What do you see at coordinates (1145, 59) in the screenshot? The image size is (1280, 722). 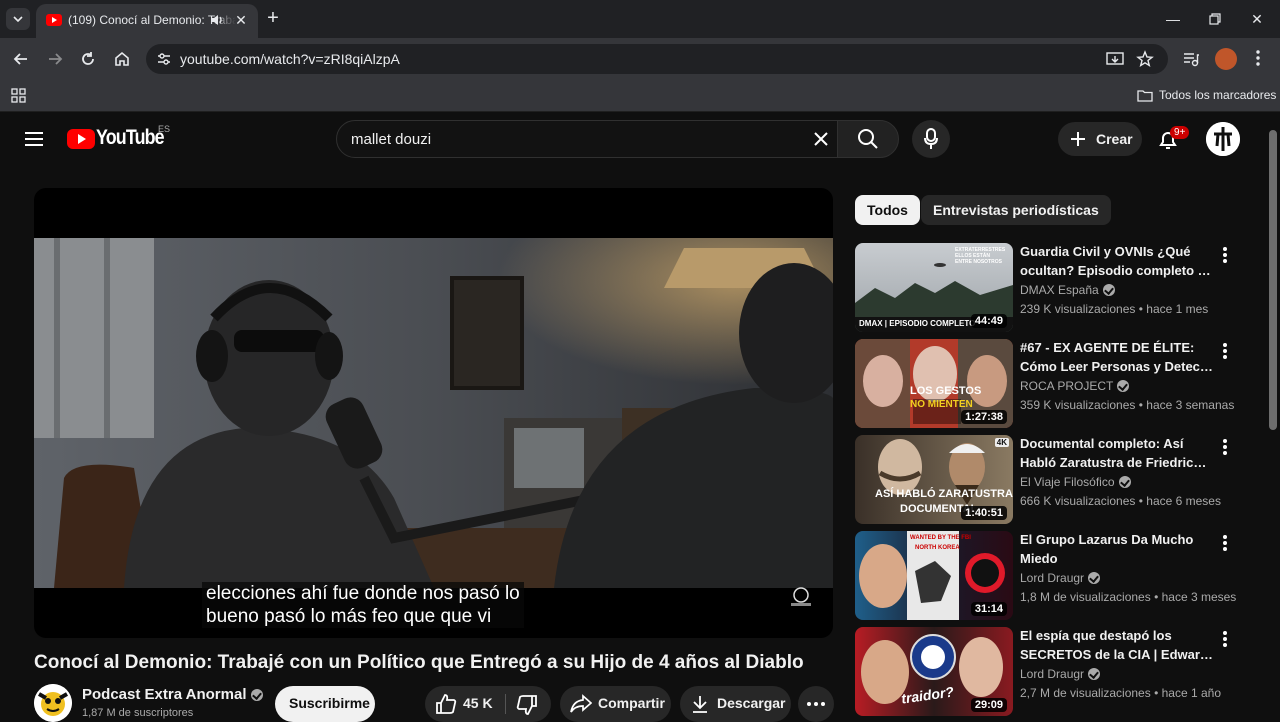 I see `bookmark-star-icon` at bounding box center [1145, 59].